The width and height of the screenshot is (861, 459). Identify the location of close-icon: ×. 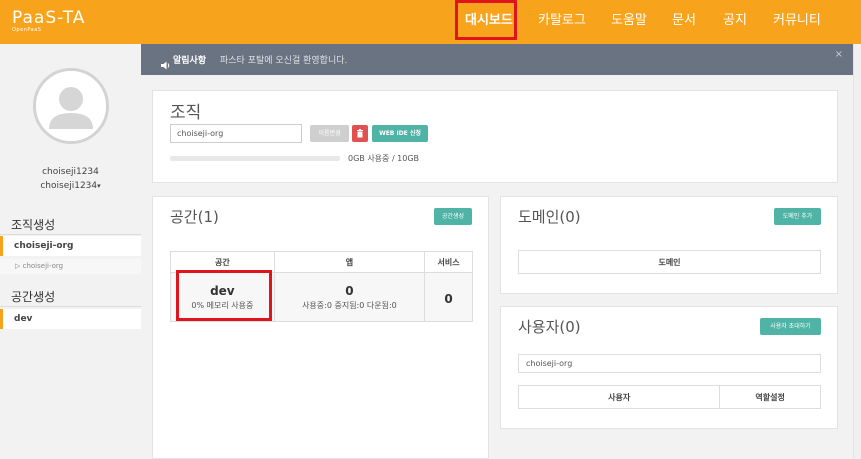
(839, 54).